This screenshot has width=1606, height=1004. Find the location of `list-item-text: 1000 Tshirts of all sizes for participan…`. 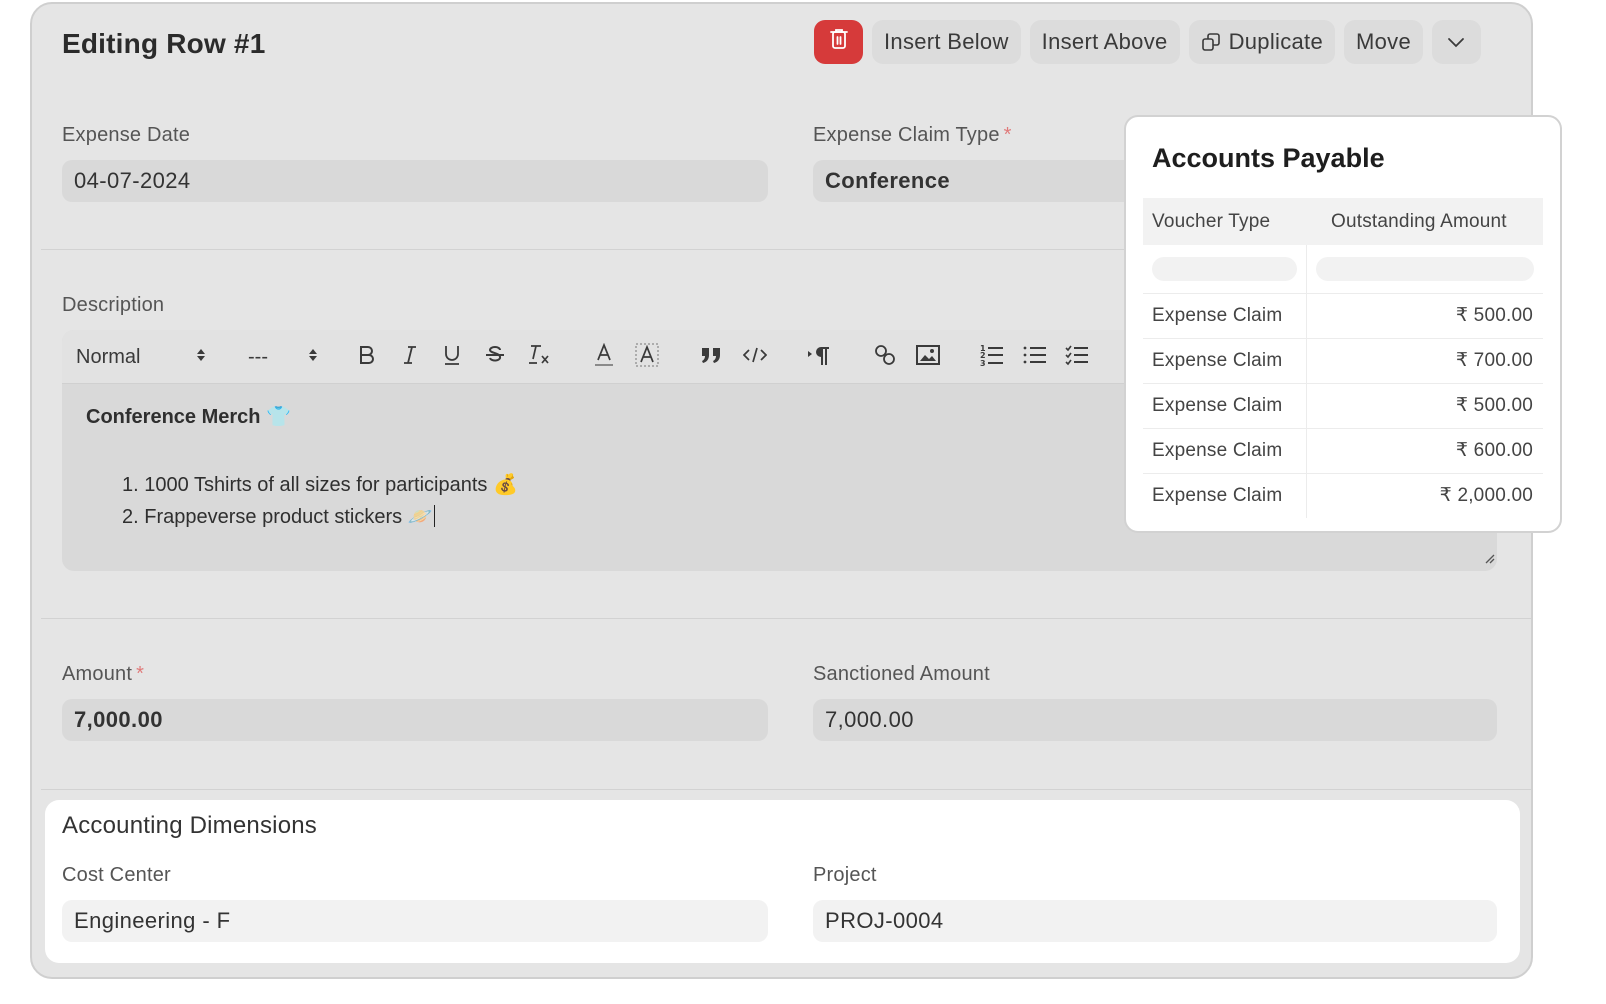

list-item-text: 1000 Tshirts of all sizes for participan… is located at coordinates (316, 485).